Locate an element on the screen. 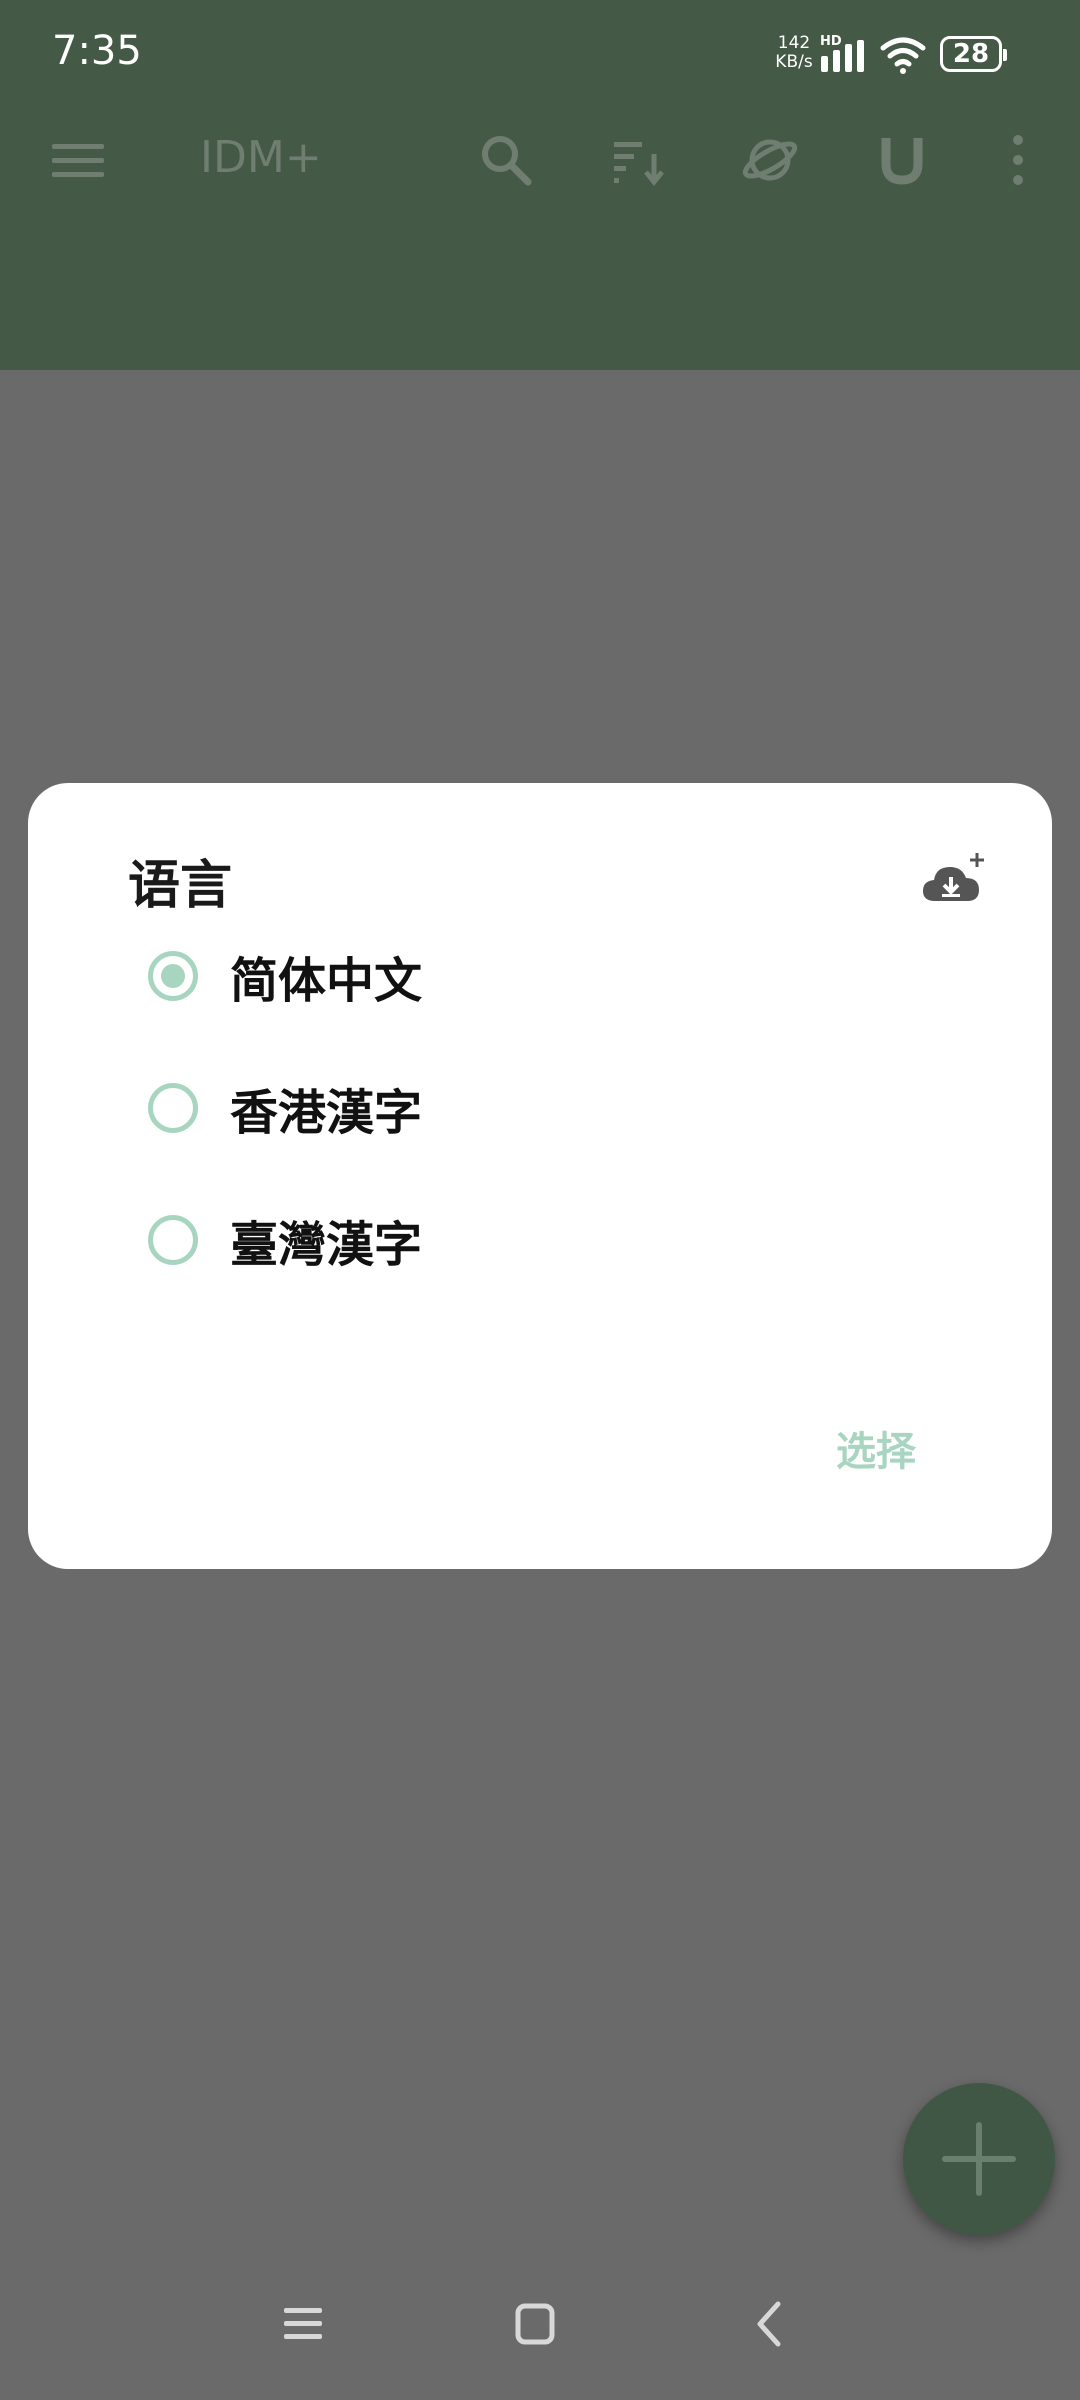 The height and width of the screenshot is (2400, 1080). status-bar: 7:35 142 KB/s HD 28 is located at coordinates (540, 55).